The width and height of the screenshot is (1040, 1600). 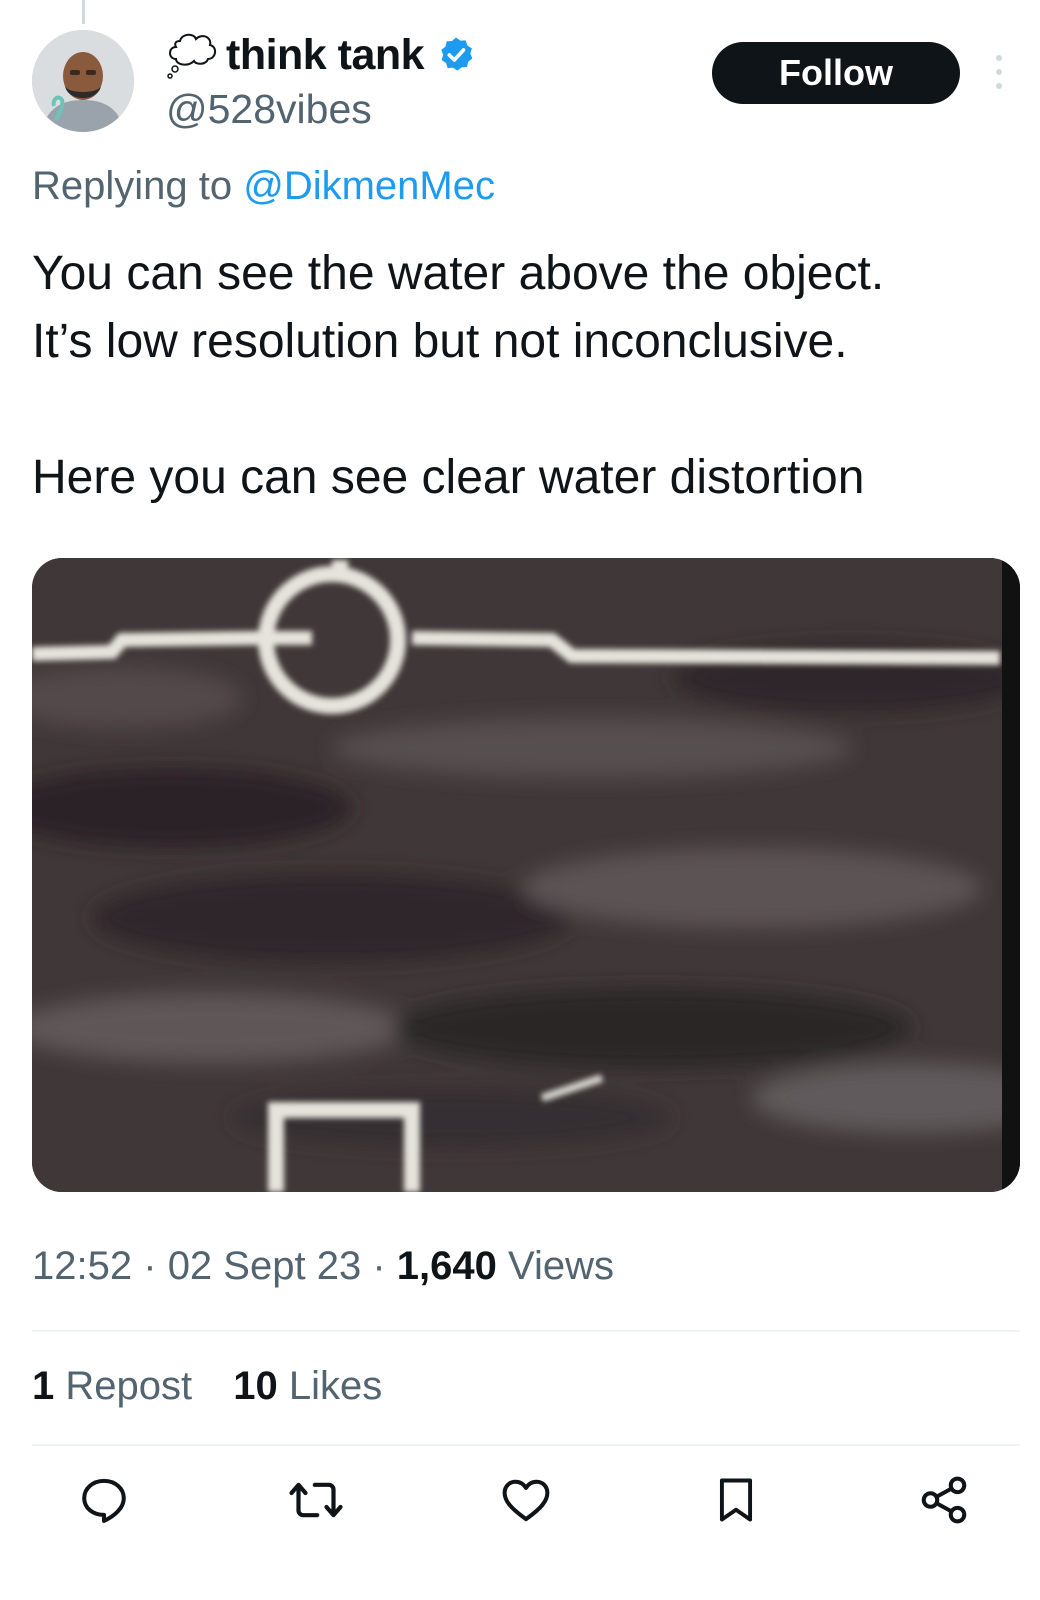 I want to click on replying-to: Replying to @DikmenMec, so click(x=263, y=186).